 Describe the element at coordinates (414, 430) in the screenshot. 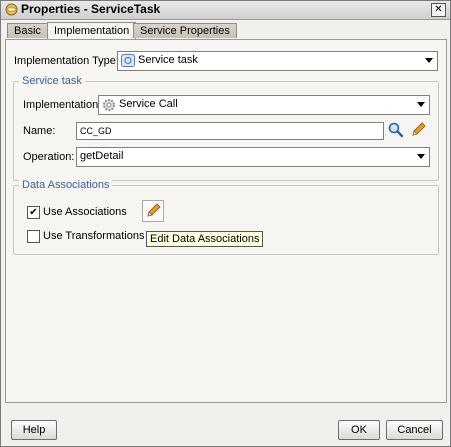

I see `cancel-button: Cancel` at that location.